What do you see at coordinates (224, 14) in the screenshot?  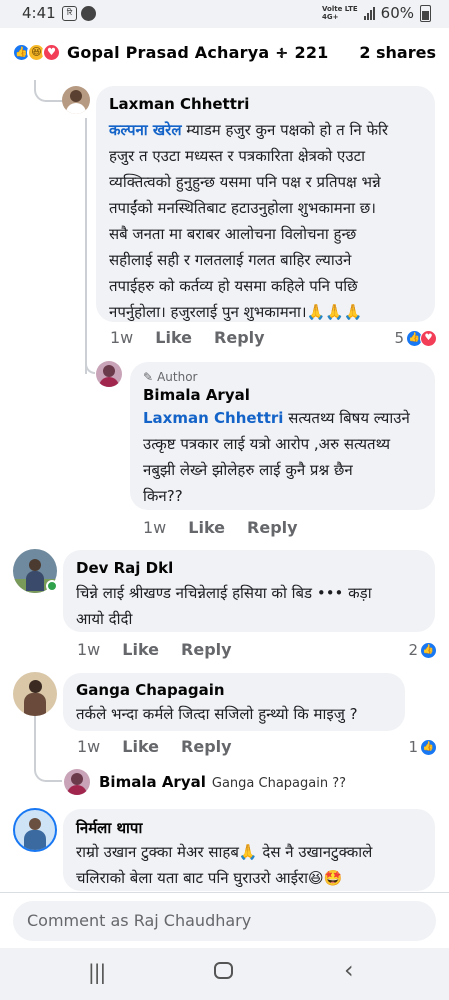 I see `status-bar: 4:41 रि Volte LTE 4G+ 60%` at bounding box center [224, 14].